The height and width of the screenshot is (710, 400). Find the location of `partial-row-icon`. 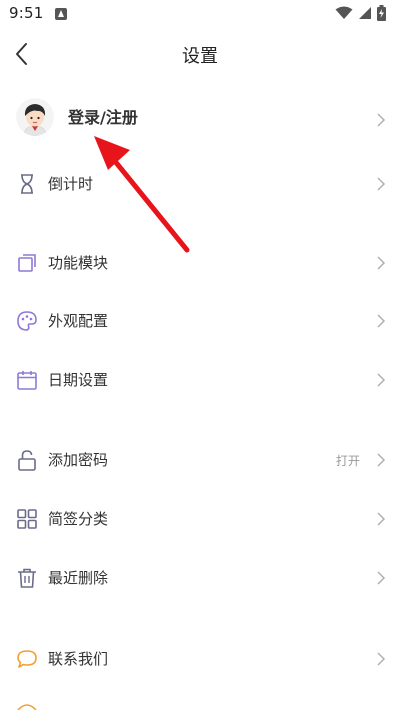

partial-row-icon is located at coordinates (27, 707).